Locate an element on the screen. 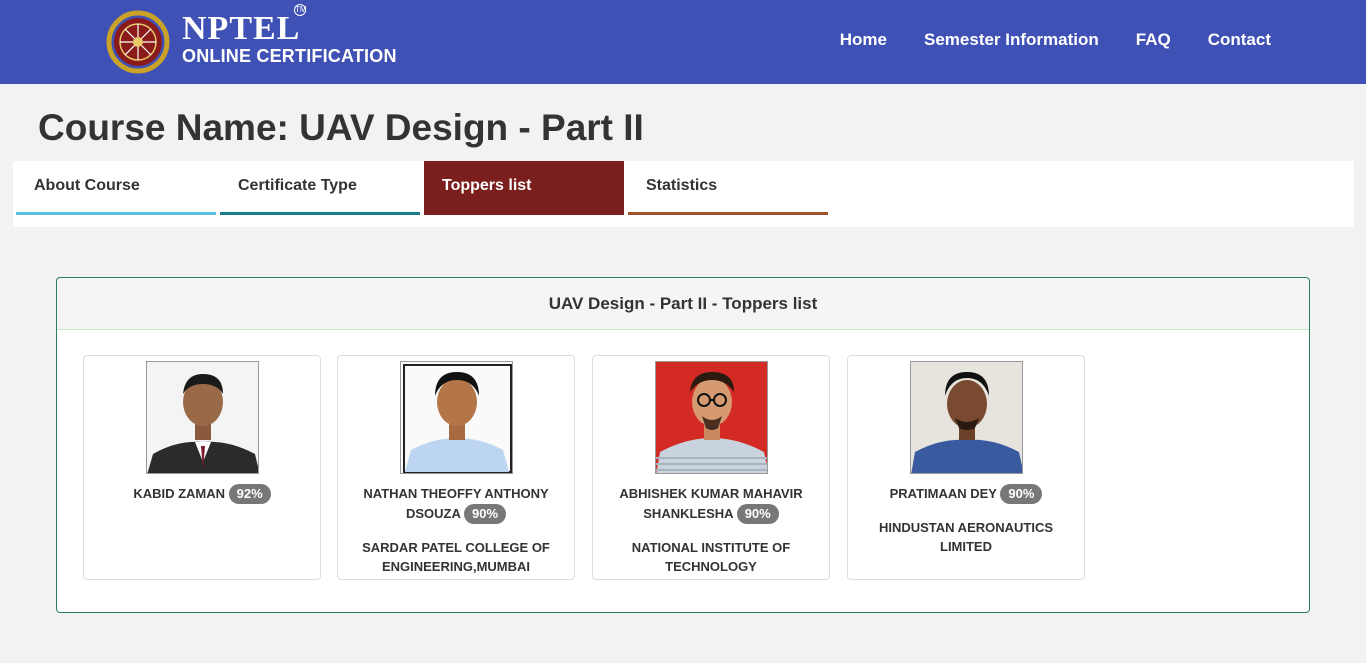  tab-about-course: About Course is located at coordinates (116, 188).